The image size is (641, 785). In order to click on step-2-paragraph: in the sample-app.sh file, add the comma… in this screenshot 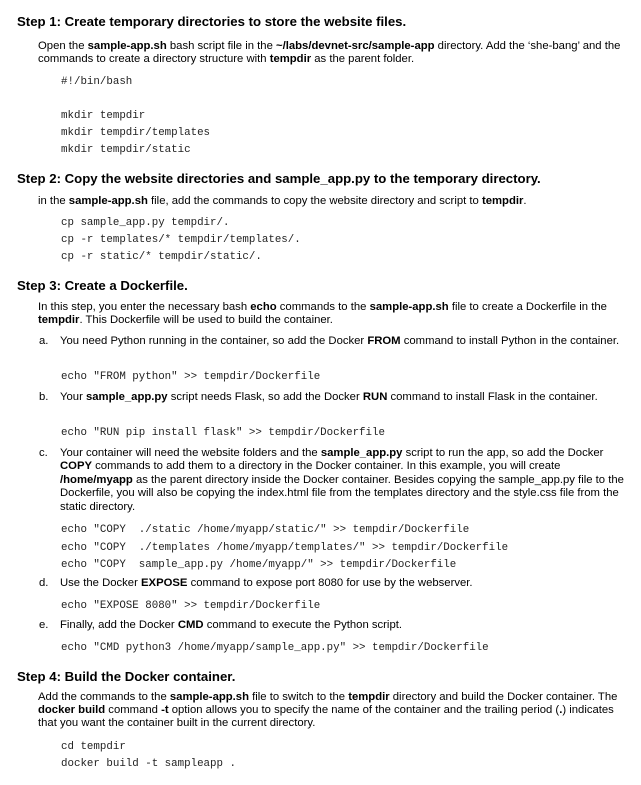, I will do `click(282, 201)`.